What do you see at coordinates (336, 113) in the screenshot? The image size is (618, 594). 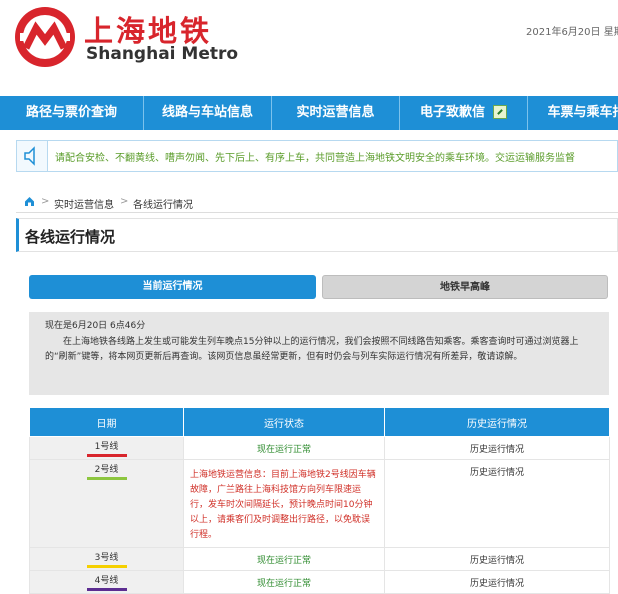 I see `nav-realtime-ops: 实时运营信息` at bounding box center [336, 113].